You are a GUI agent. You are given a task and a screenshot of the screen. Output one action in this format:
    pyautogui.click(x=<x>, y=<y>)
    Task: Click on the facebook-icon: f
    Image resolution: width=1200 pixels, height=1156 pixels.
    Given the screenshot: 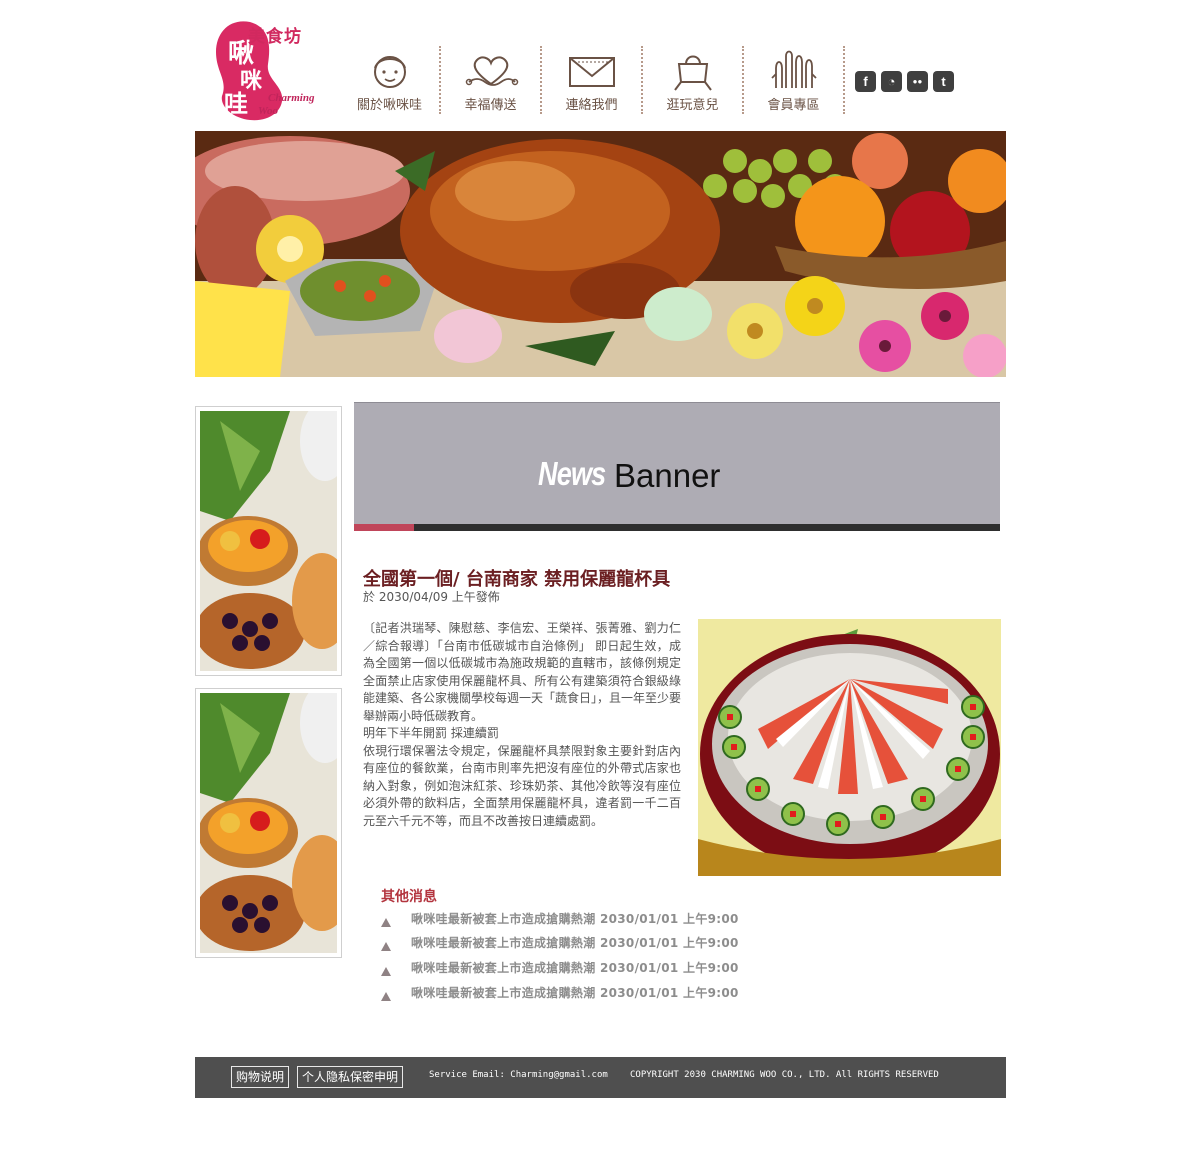 What is the action you would take?
    pyautogui.click(x=865, y=81)
    